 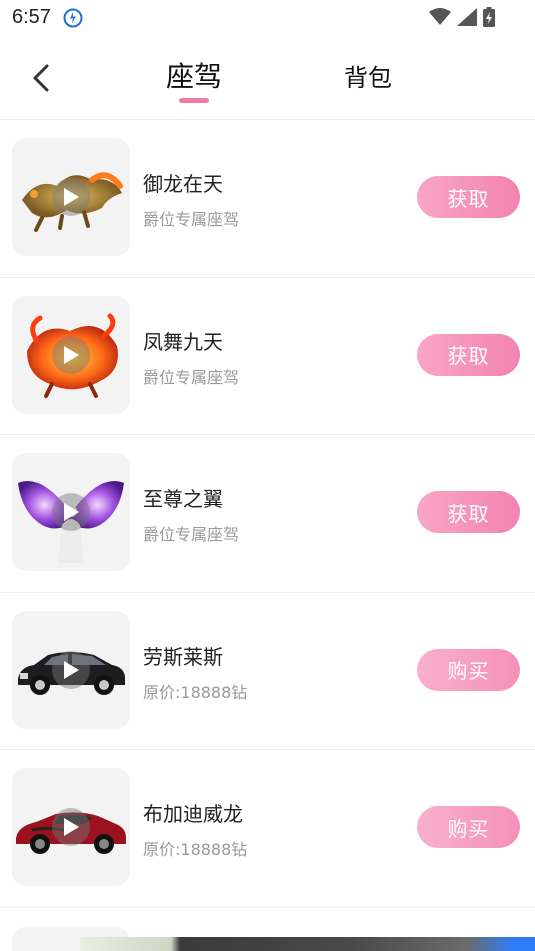 What do you see at coordinates (368, 75) in the screenshot?
I see `tab-backpack: 背包` at bounding box center [368, 75].